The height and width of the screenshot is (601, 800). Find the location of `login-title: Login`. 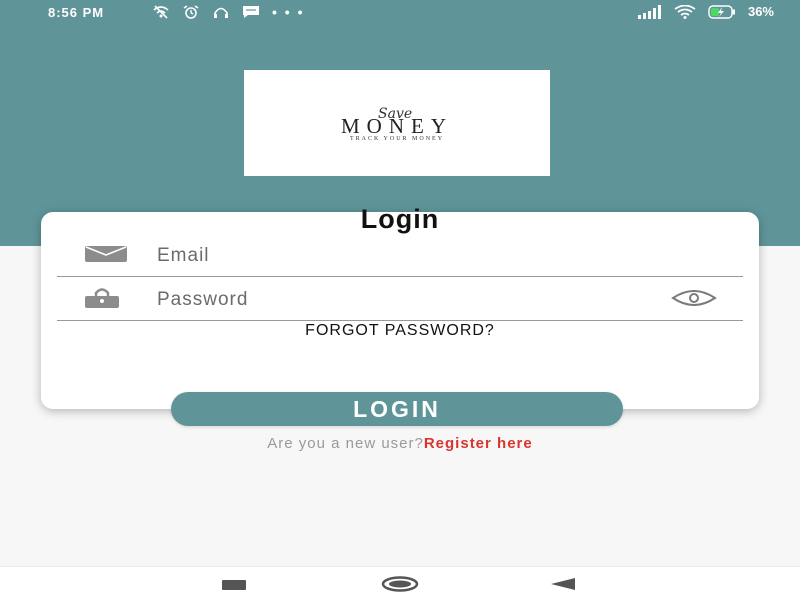

login-title: Login is located at coordinates (400, 219).